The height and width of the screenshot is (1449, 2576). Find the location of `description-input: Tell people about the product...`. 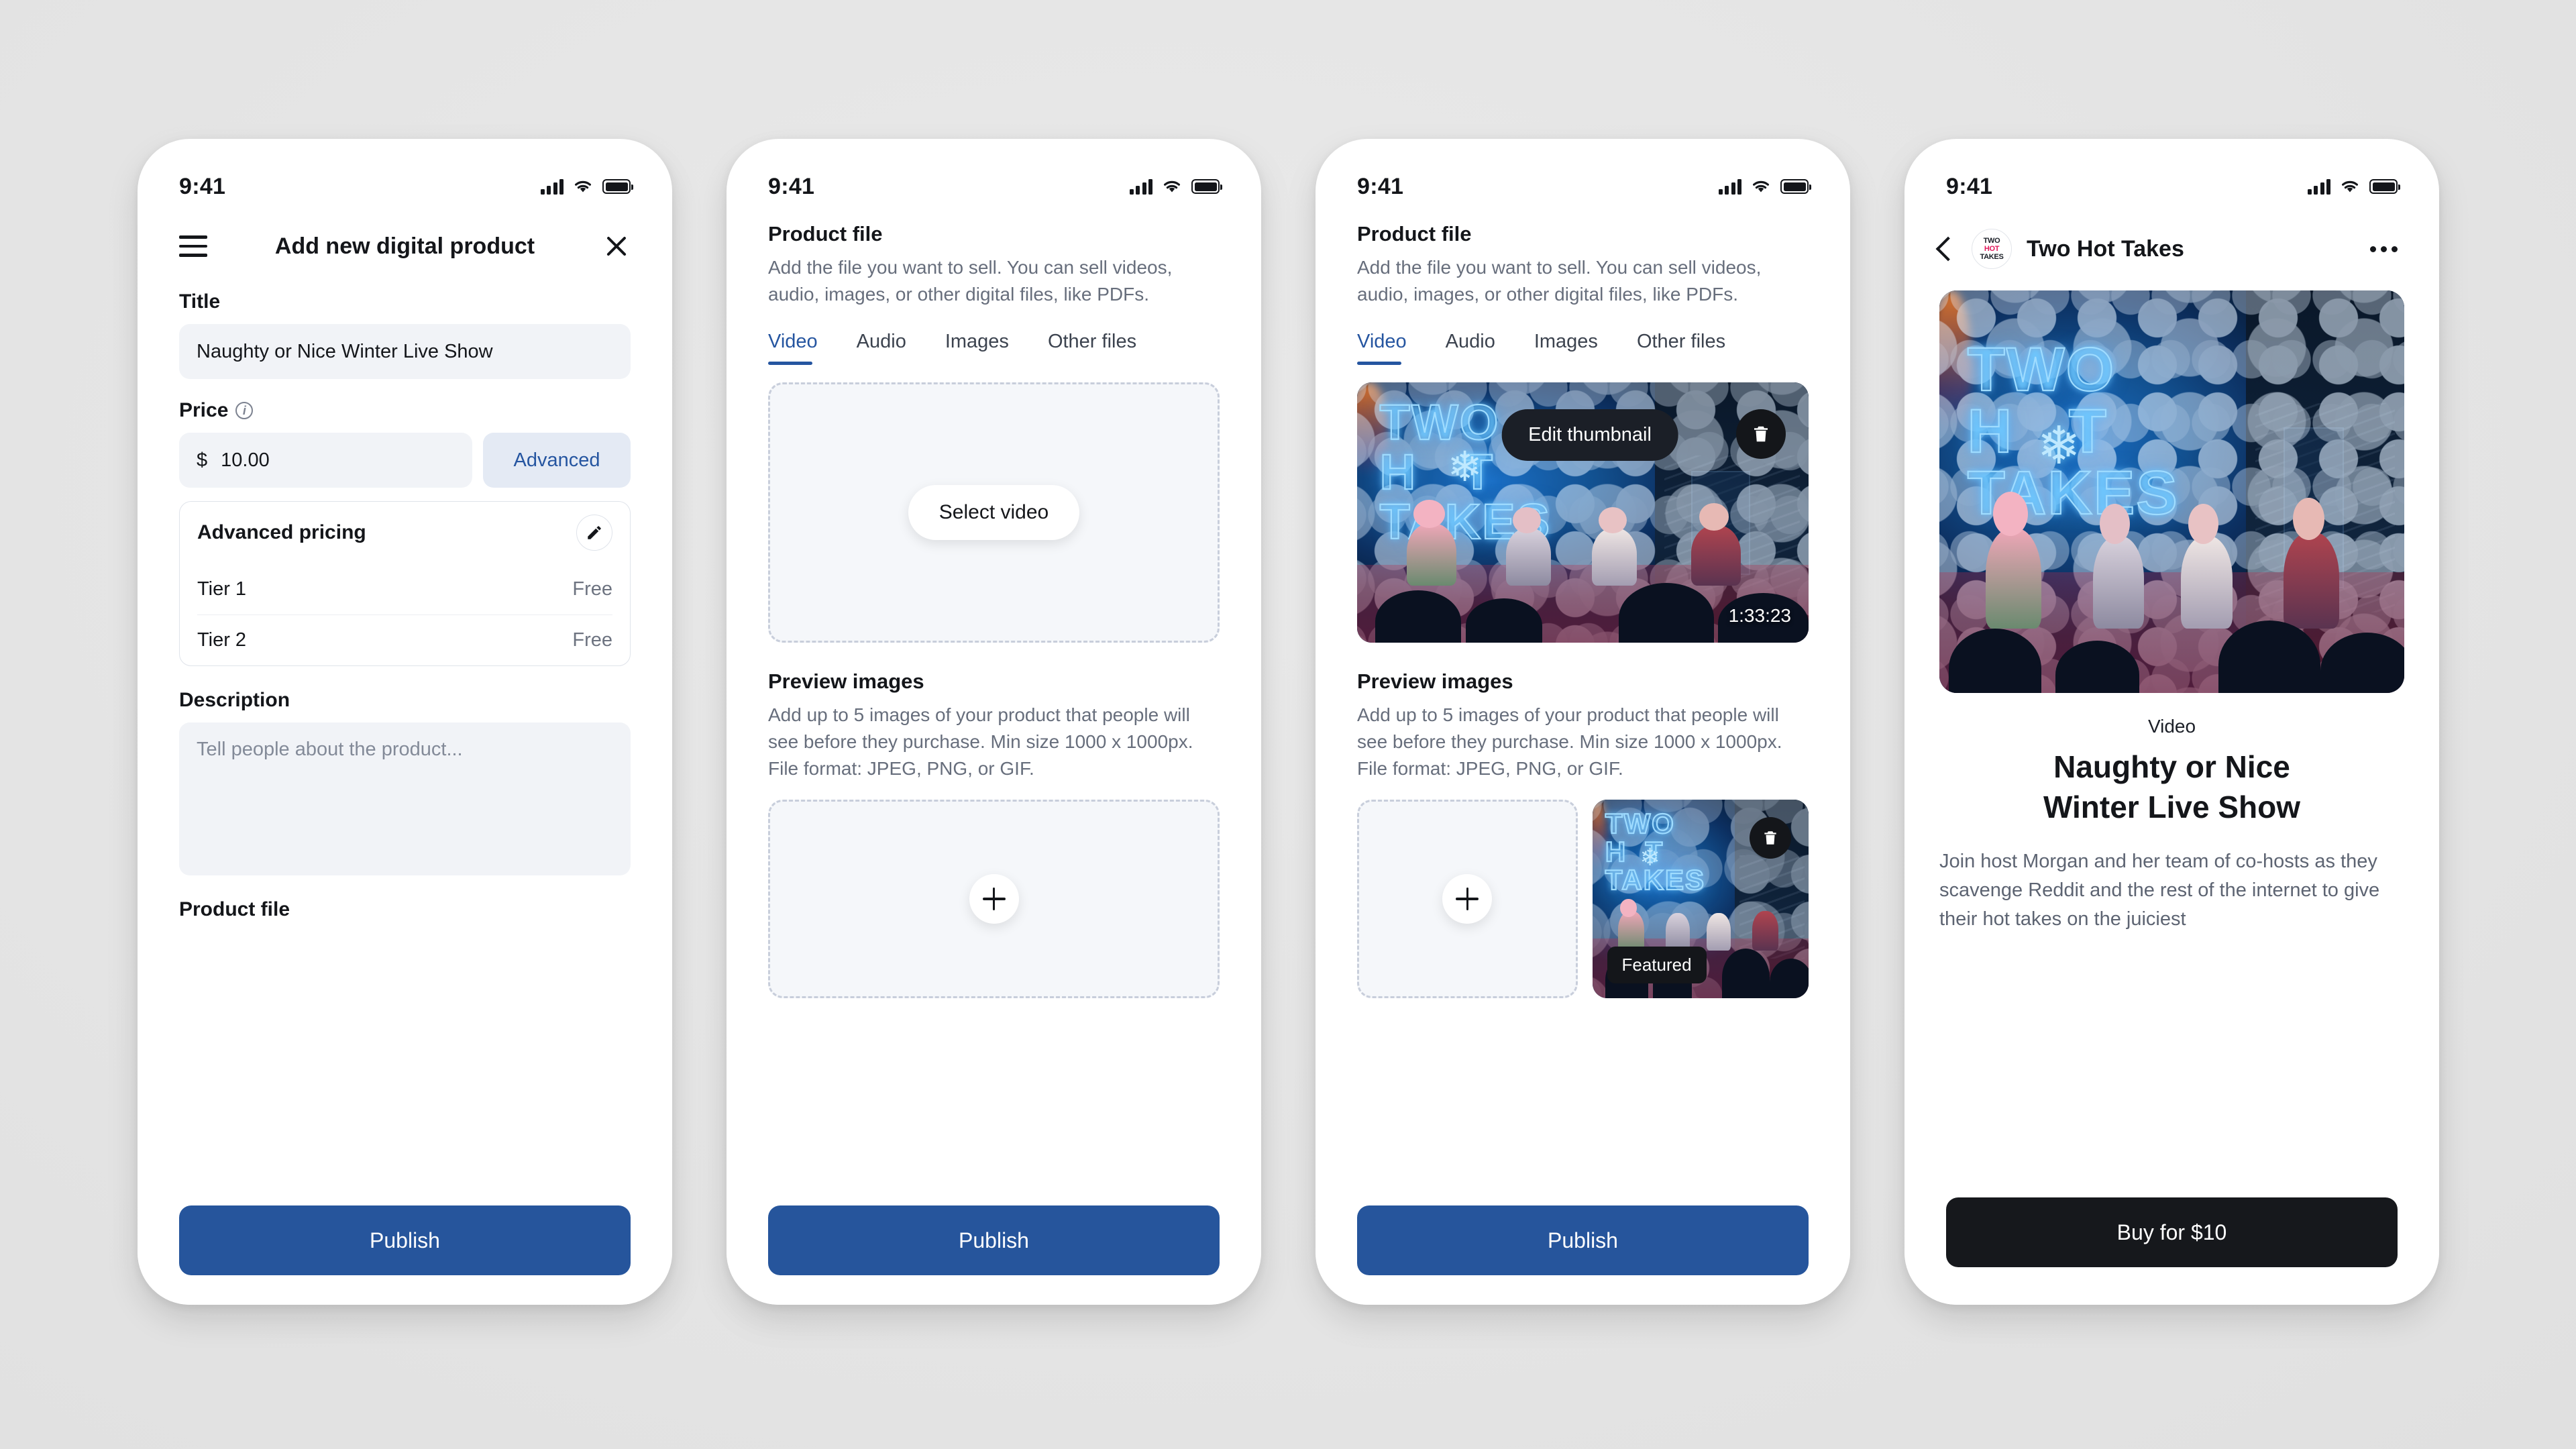

description-input: Tell people about the product... is located at coordinates (405, 798).